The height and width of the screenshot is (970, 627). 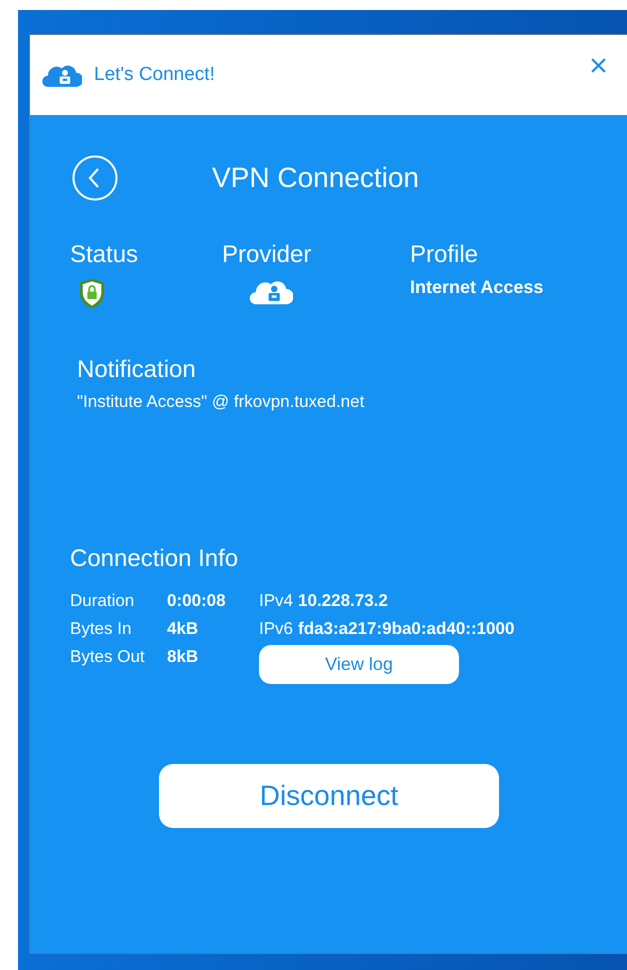 I want to click on section-heading: Notification, so click(x=137, y=370).